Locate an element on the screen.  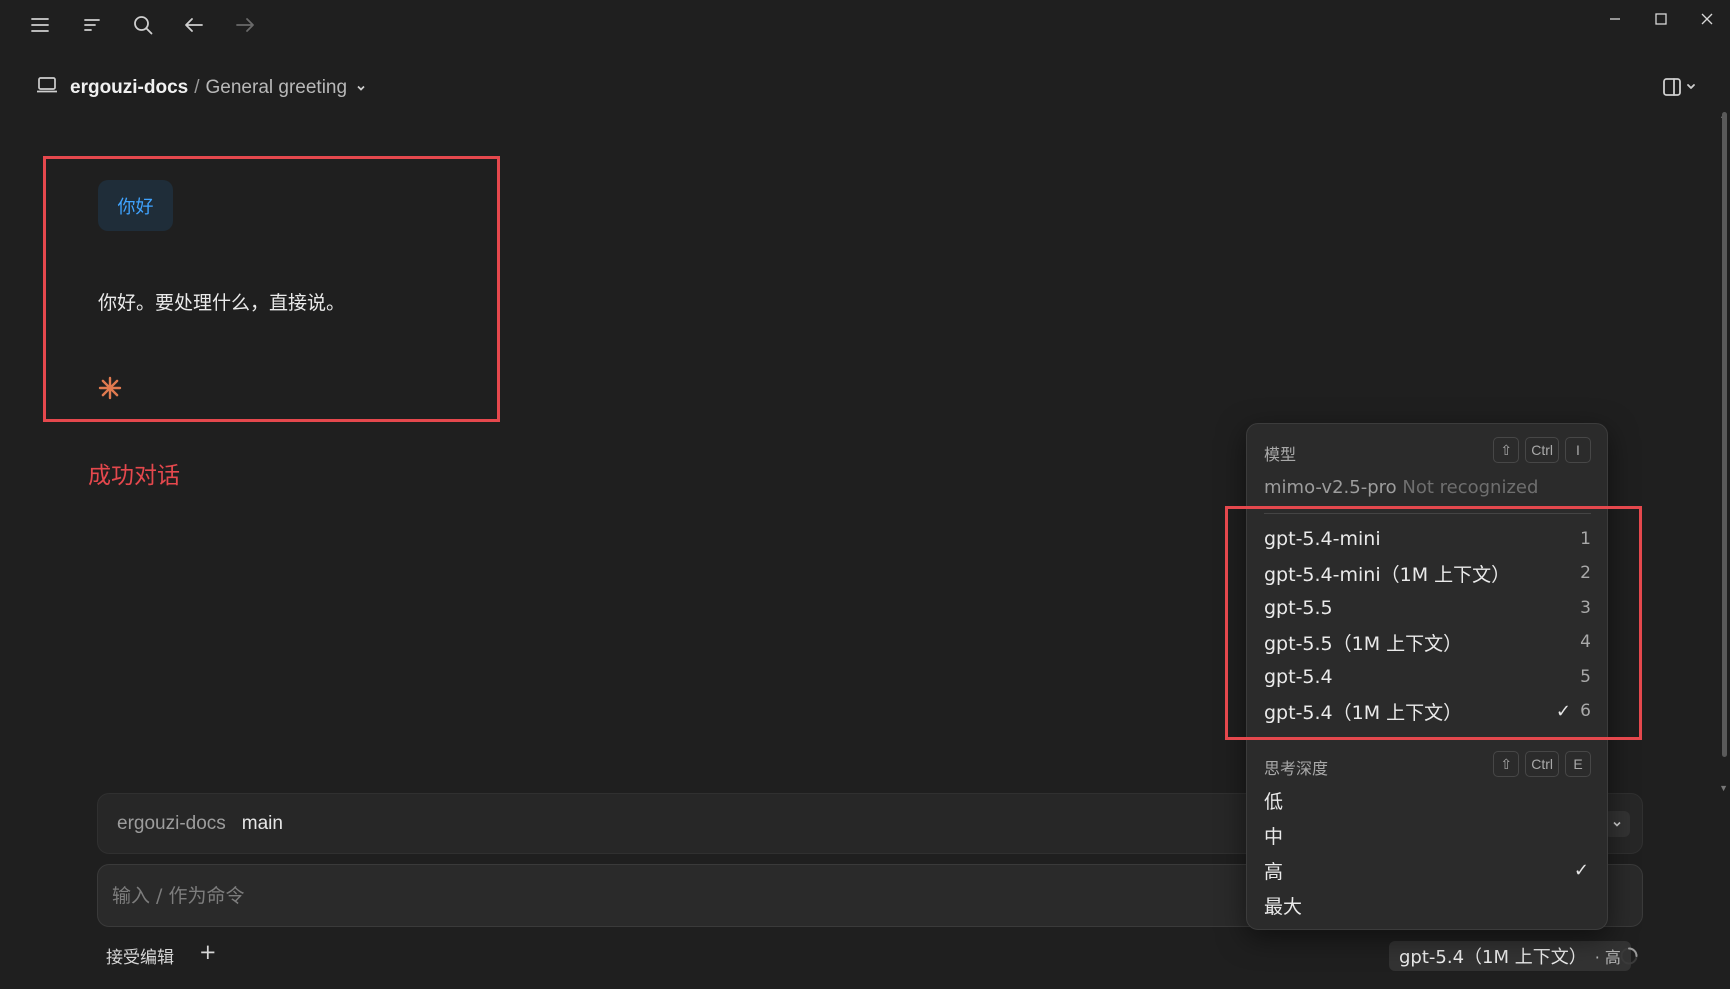
repo-name: ergouzi-docs is located at coordinates (171, 824).